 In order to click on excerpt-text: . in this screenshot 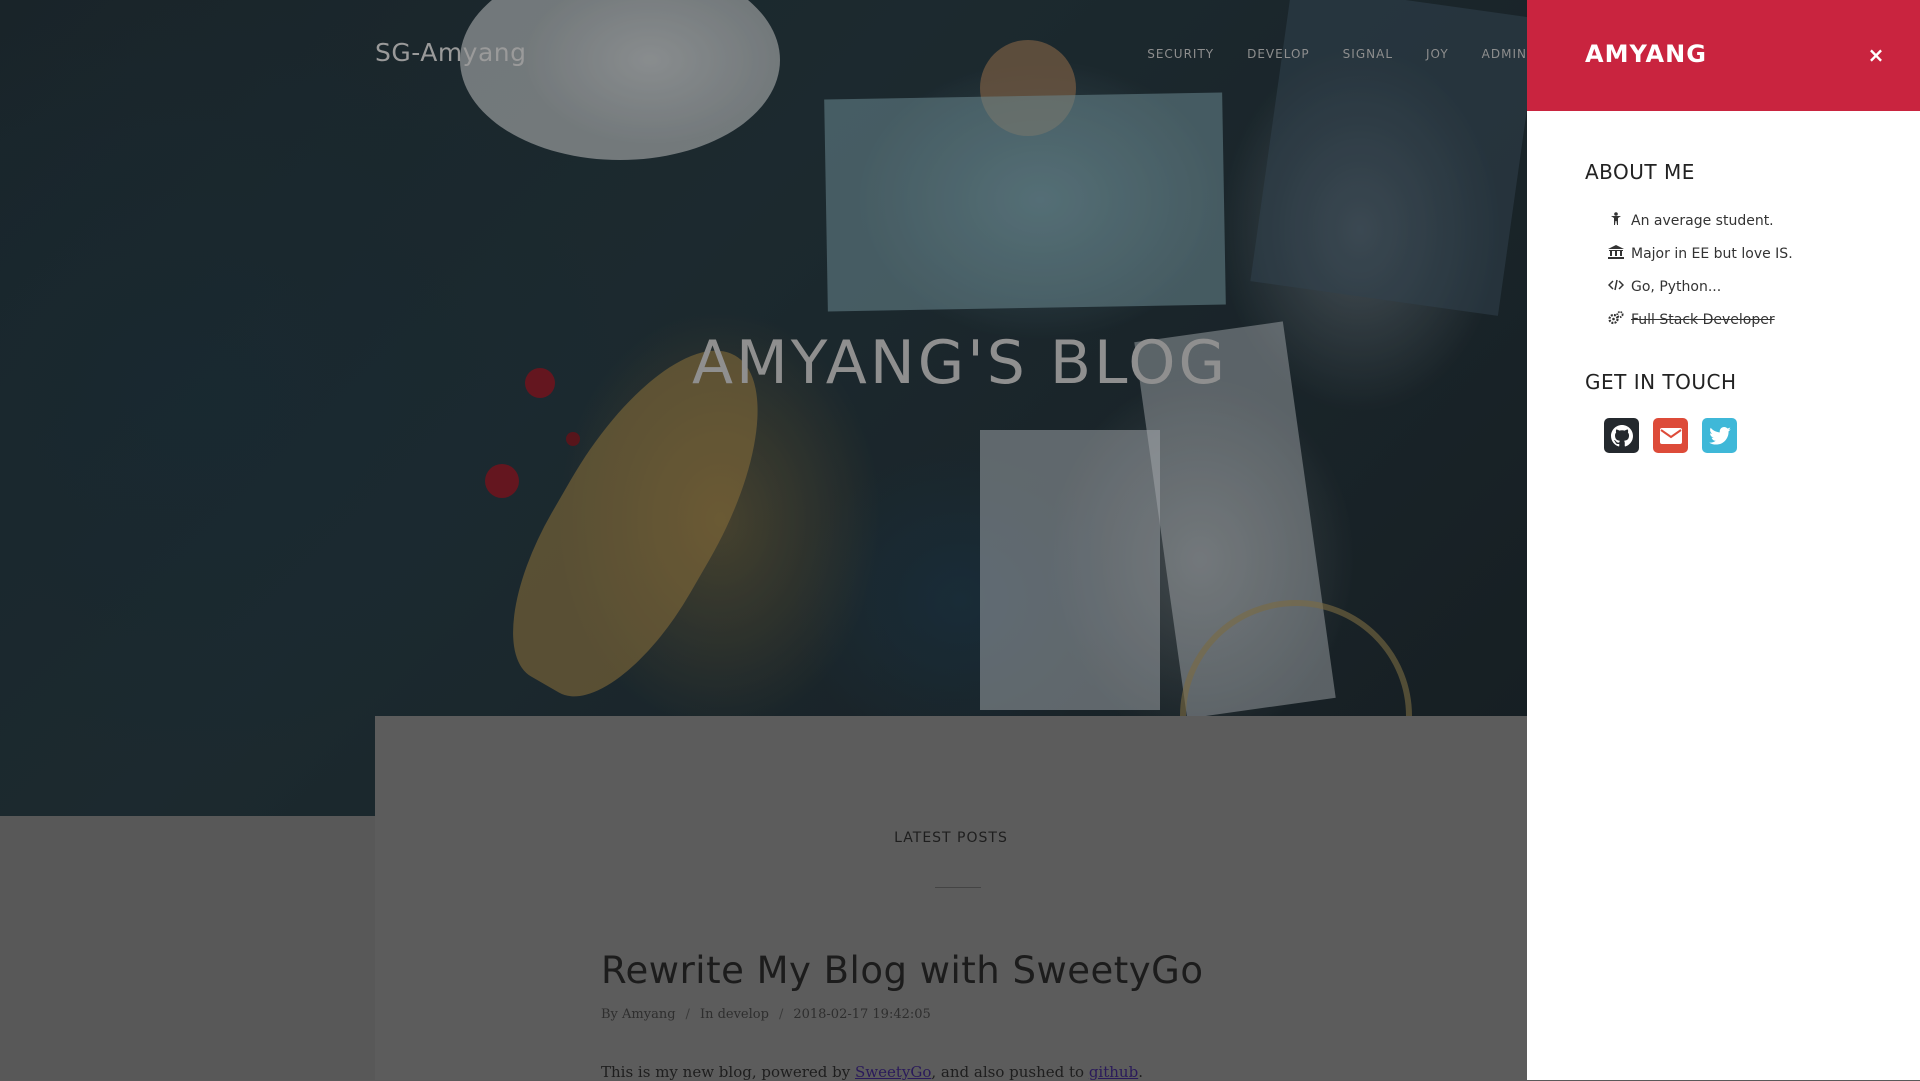, I will do `click(1140, 1072)`.